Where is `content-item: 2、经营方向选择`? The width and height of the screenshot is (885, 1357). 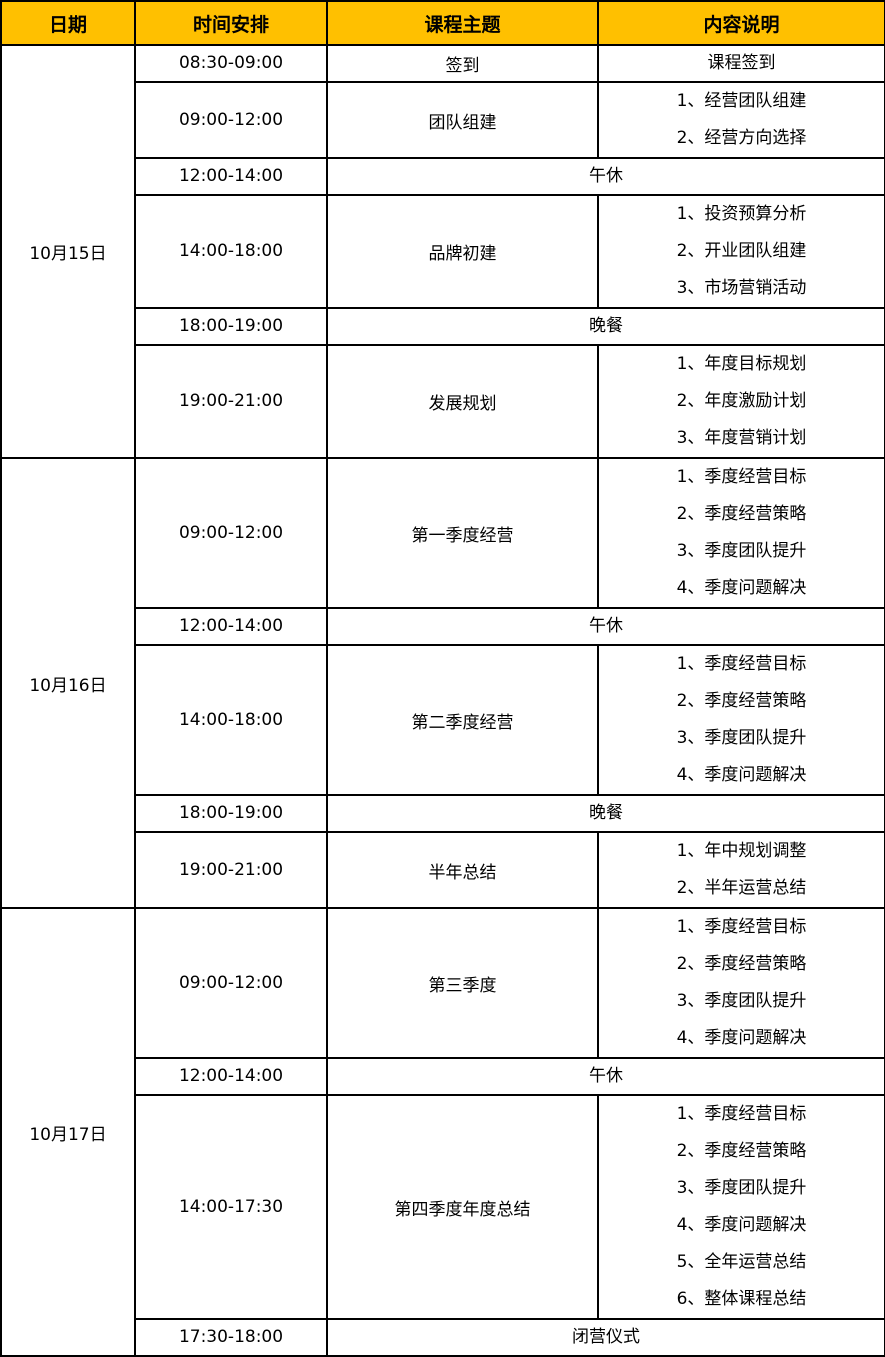
content-item: 2、经营方向选择 is located at coordinates (741, 138).